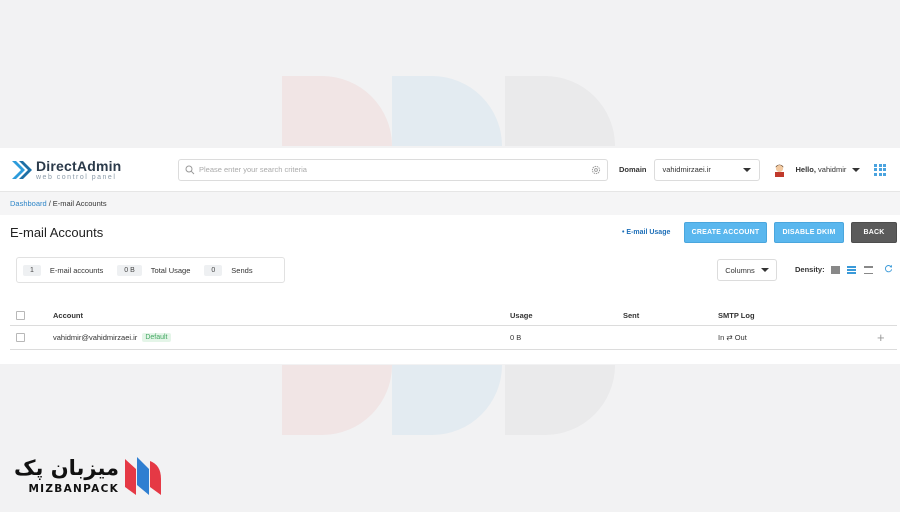 Image resolution: width=900 pixels, height=512 pixels. I want to click on stat-label-accounts: E-mail accounts, so click(76, 270).